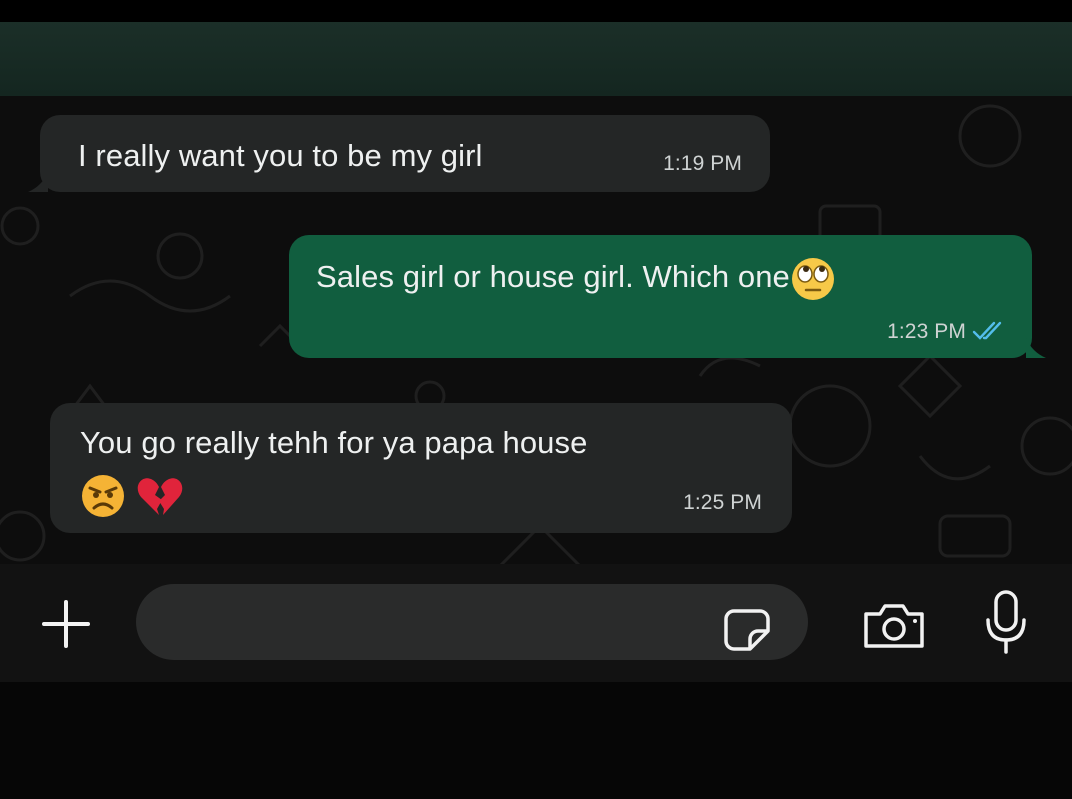 This screenshot has height=799, width=1072. Describe the element at coordinates (926, 331) in the screenshot. I see `message-time: 1:23 PM` at that location.